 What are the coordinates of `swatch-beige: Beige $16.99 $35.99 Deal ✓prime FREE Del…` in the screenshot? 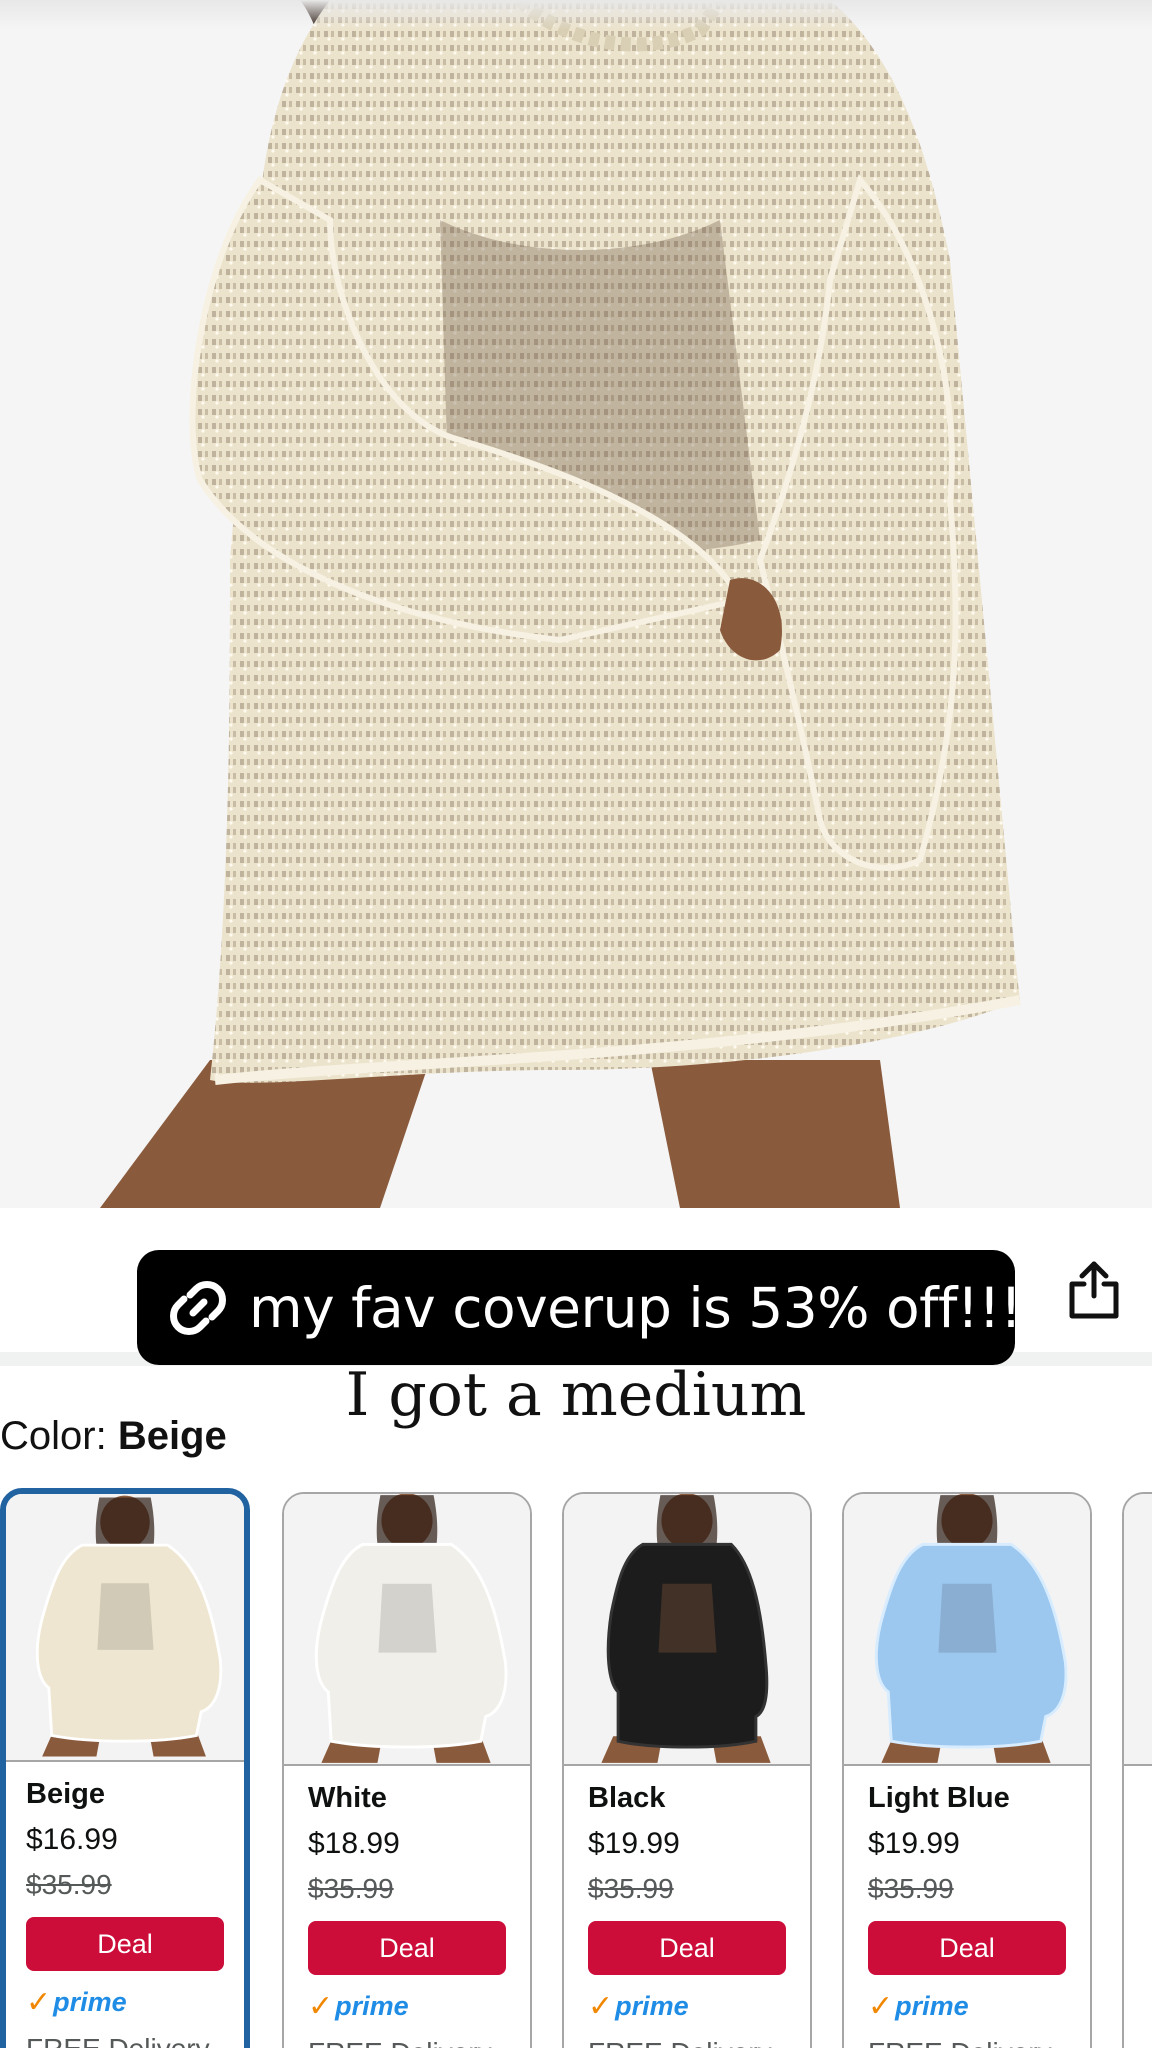 It's located at (125, 1768).